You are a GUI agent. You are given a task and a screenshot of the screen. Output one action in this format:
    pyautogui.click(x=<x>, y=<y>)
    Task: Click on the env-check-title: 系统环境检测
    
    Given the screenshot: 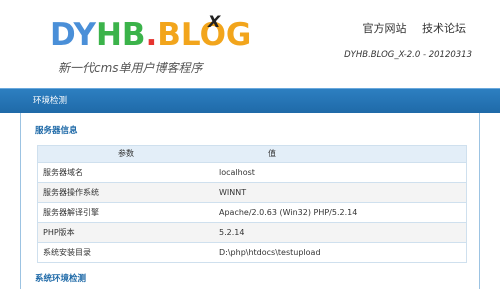 What is the action you would take?
    pyautogui.click(x=61, y=279)
    